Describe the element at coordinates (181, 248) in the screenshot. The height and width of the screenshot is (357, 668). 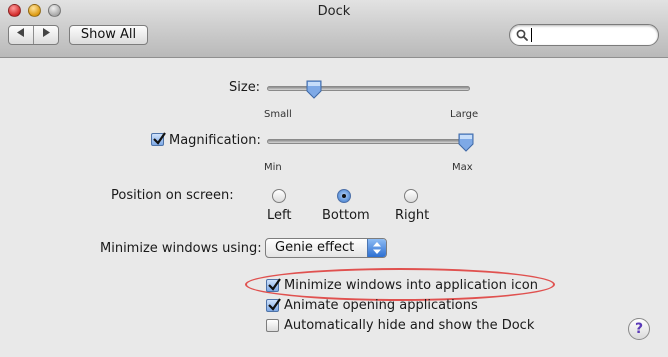
I see `minimize-effect-label: Minimize windows using:` at that location.